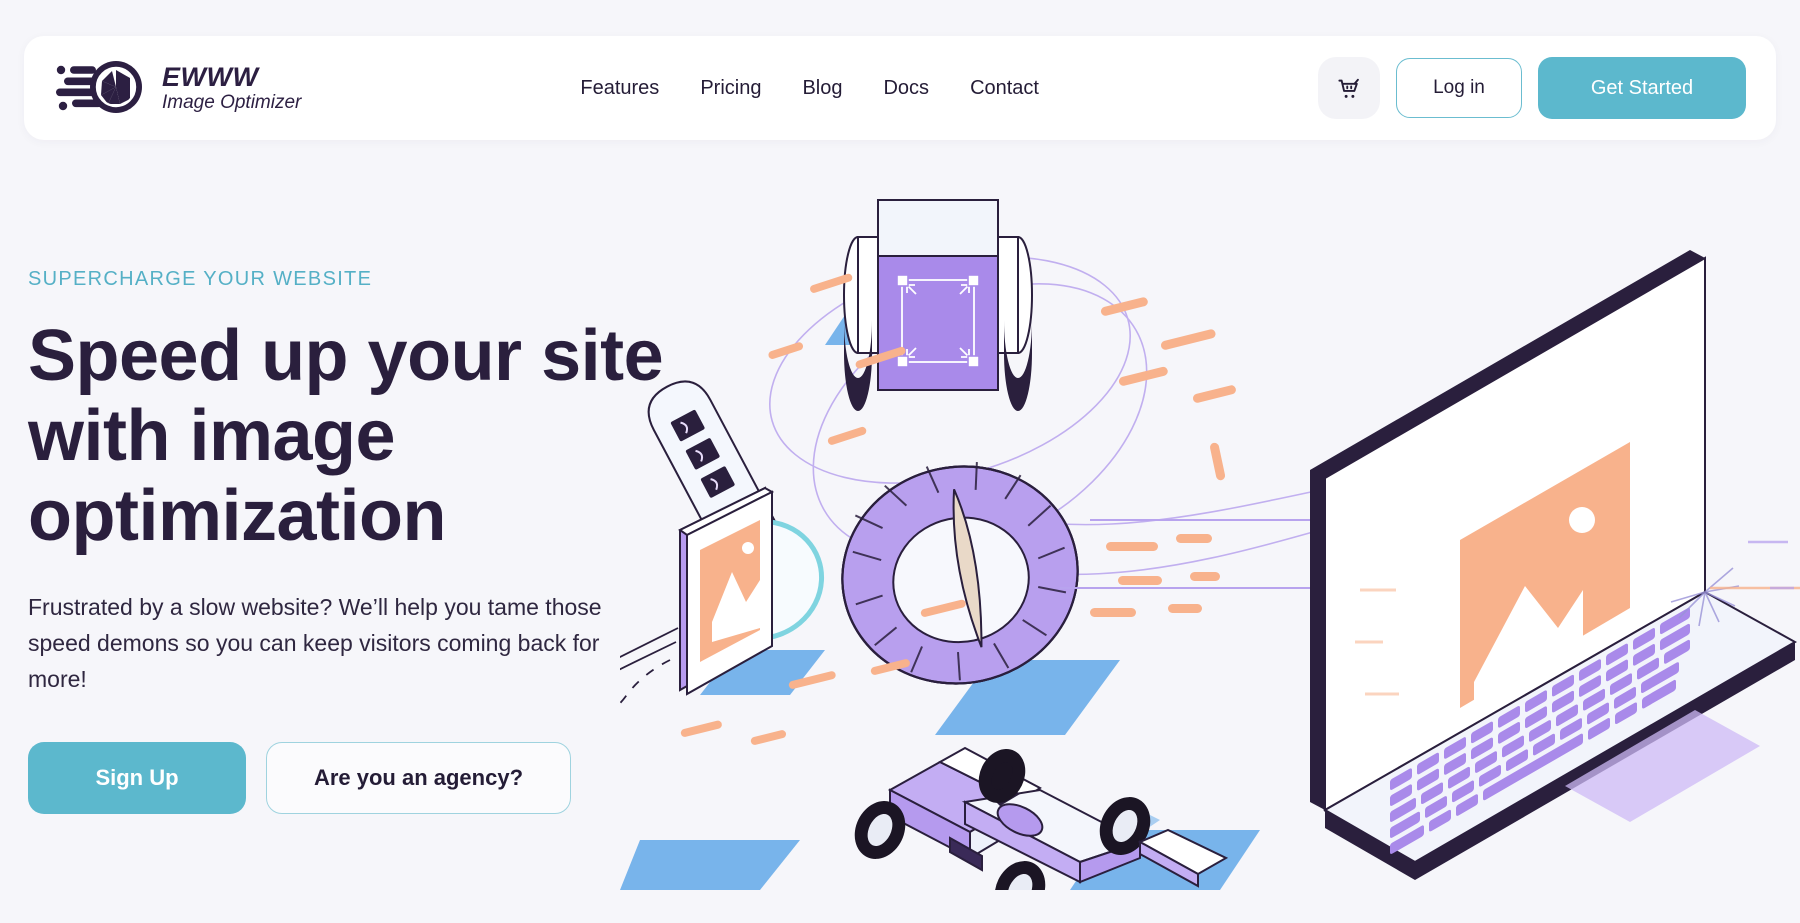  I want to click on nav-item-blog: Blog, so click(822, 88).